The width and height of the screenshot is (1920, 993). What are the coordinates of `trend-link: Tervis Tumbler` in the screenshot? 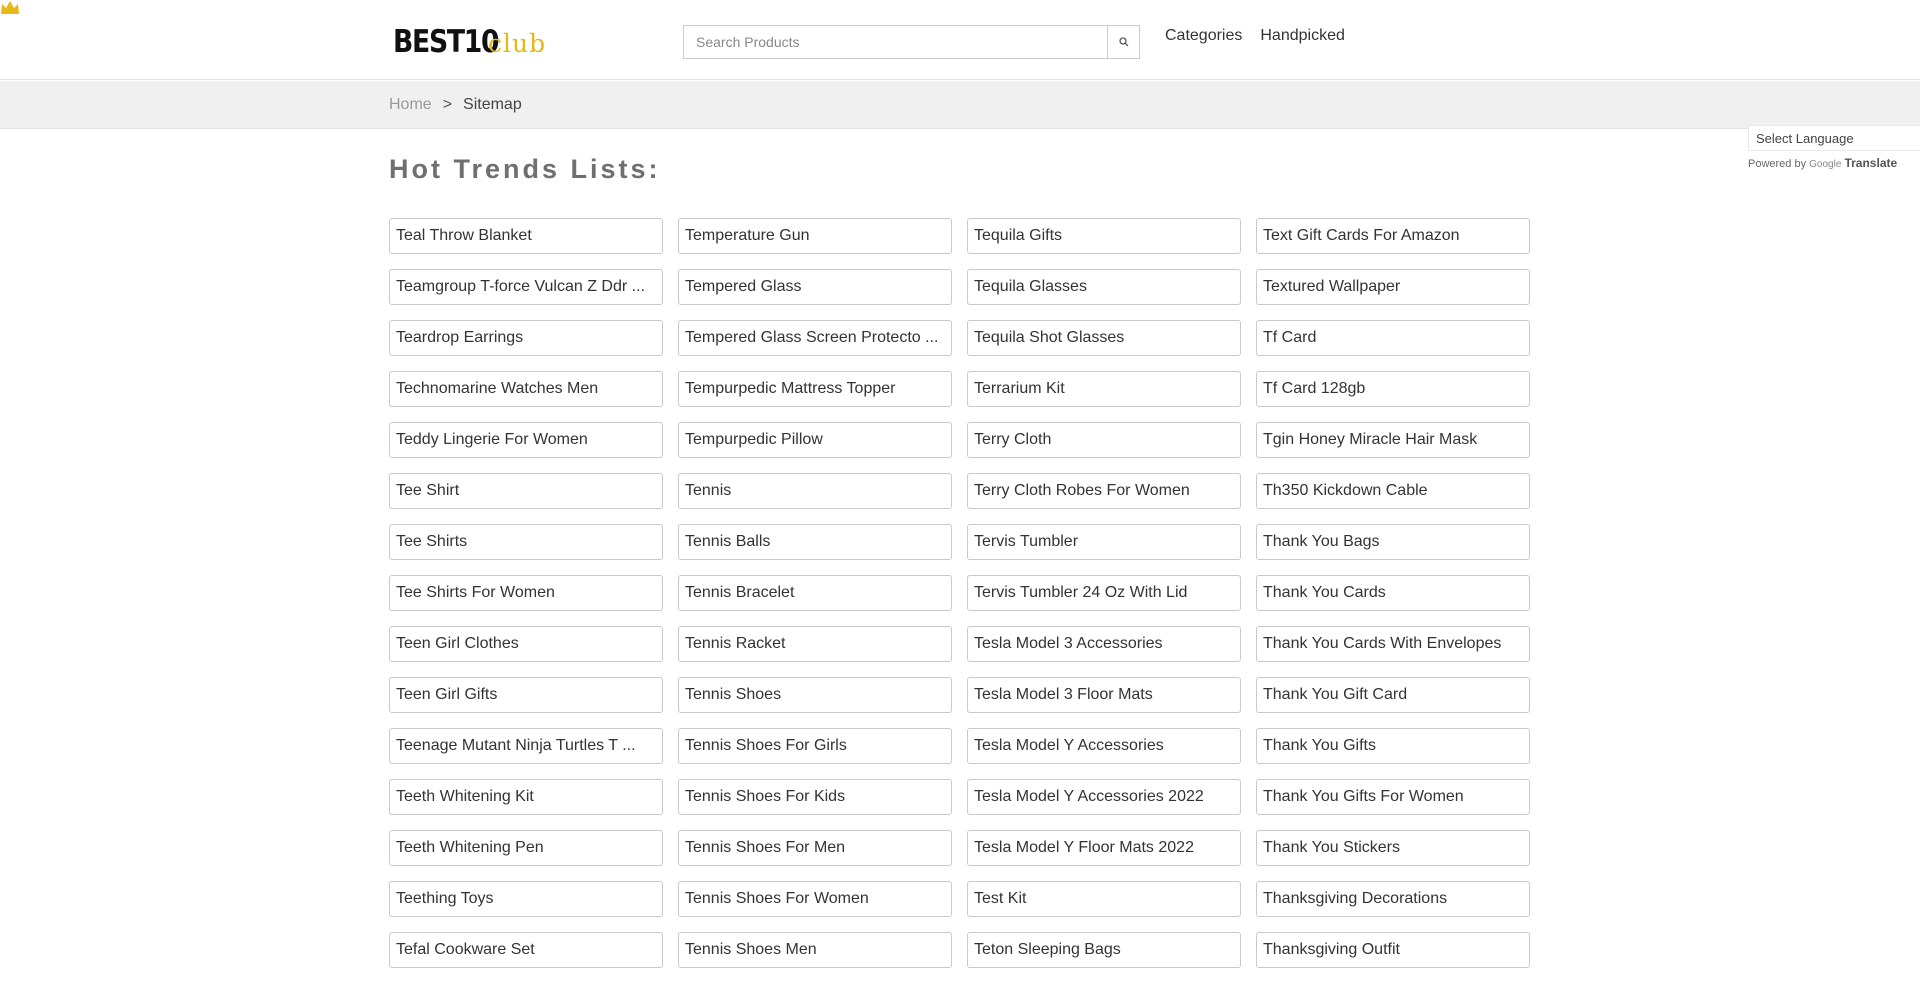 It's located at (1104, 542).